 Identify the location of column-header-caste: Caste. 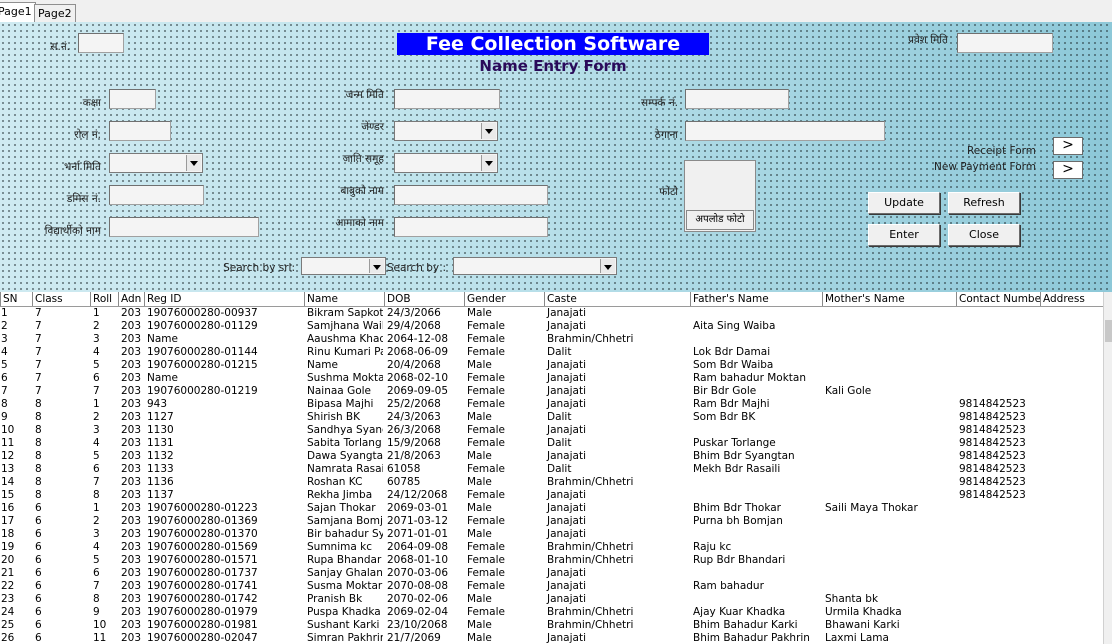
(617, 299).